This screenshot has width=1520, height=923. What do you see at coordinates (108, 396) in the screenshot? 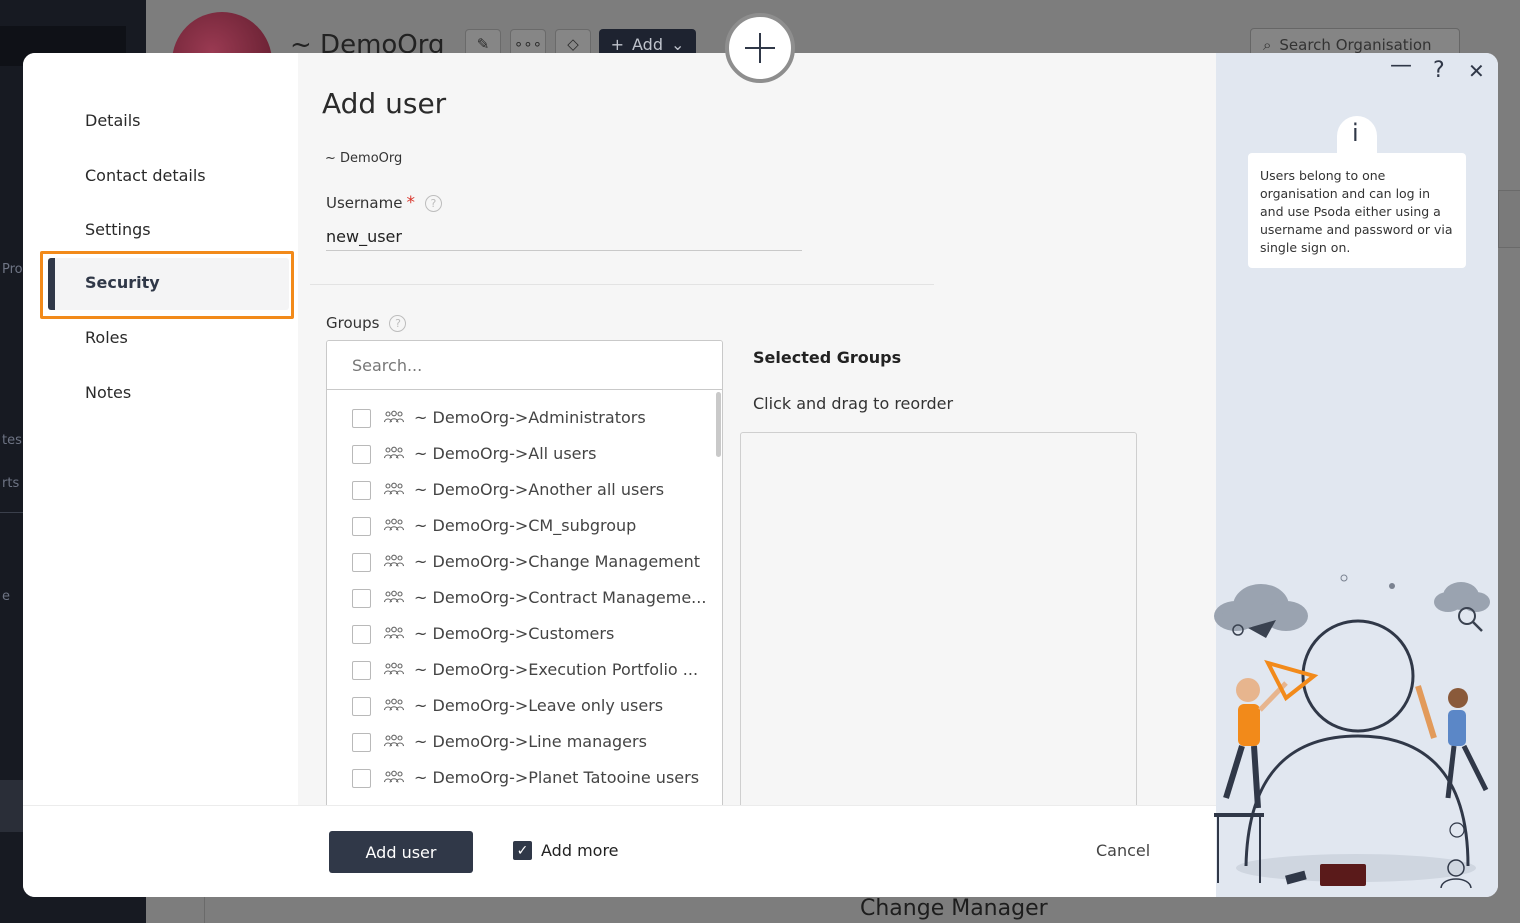
I see `nav-item-notes: Notes` at bounding box center [108, 396].